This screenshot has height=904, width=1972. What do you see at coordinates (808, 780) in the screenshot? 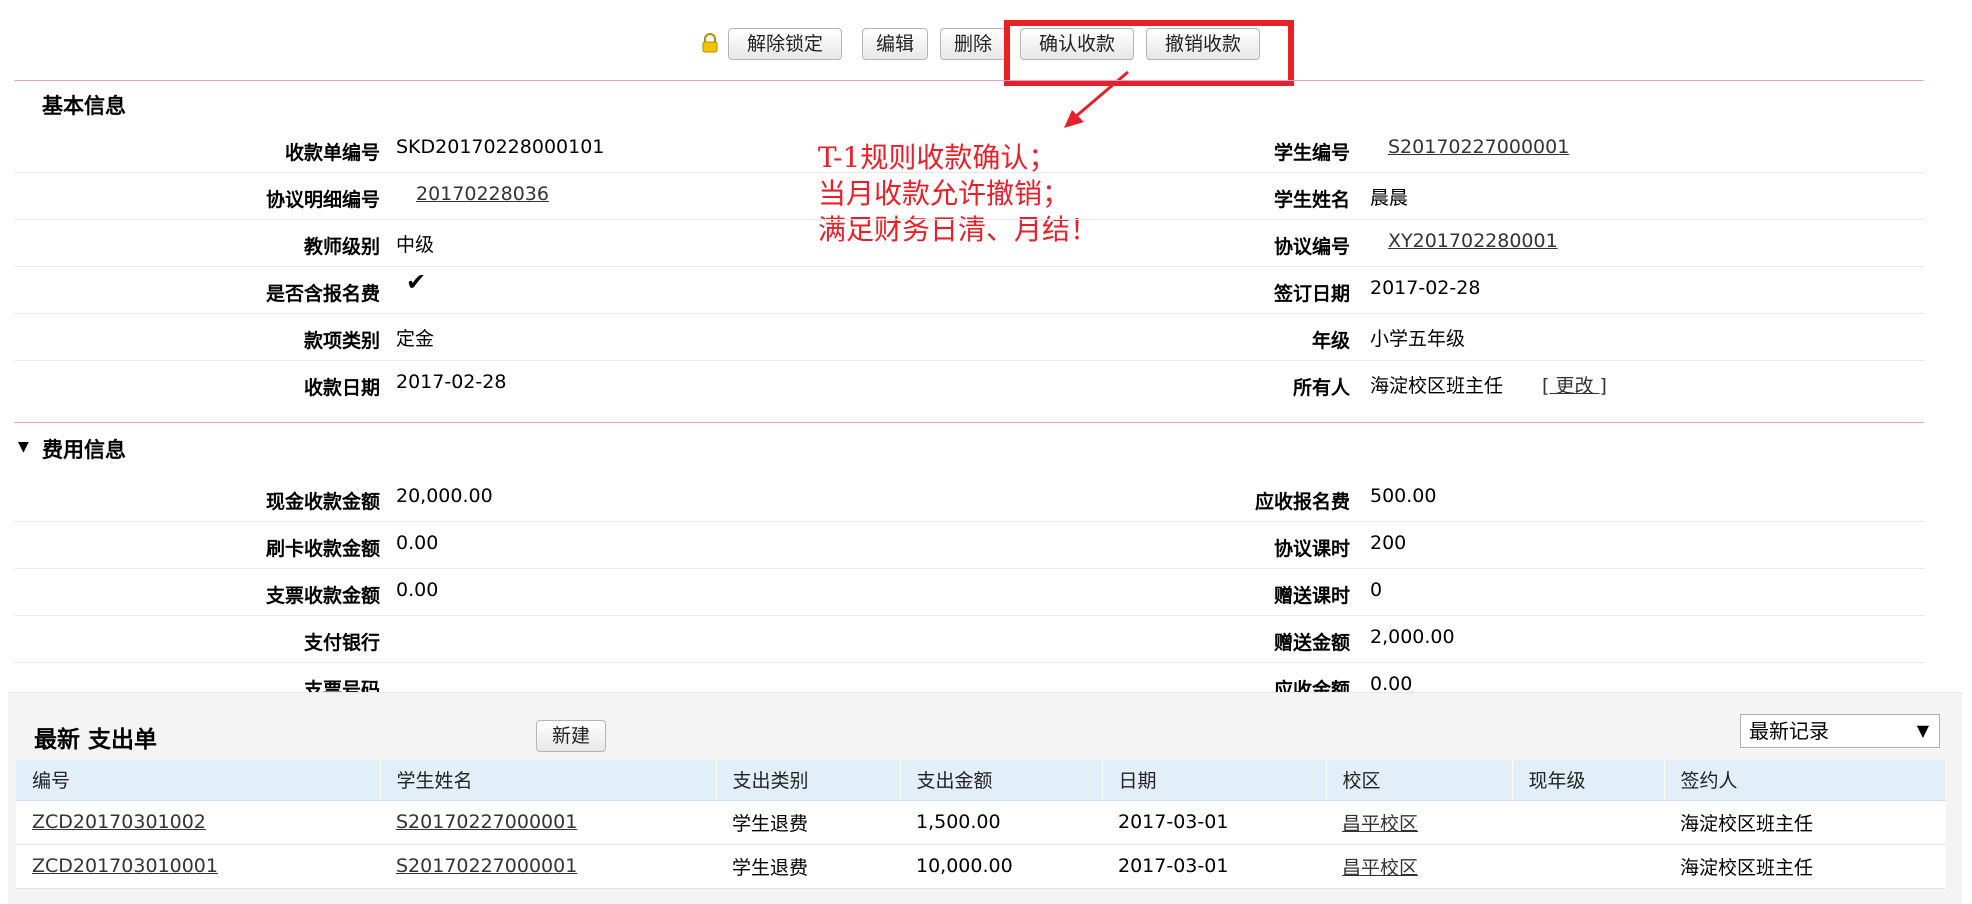
I see `column-header: 支出类别` at bounding box center [808, 780].